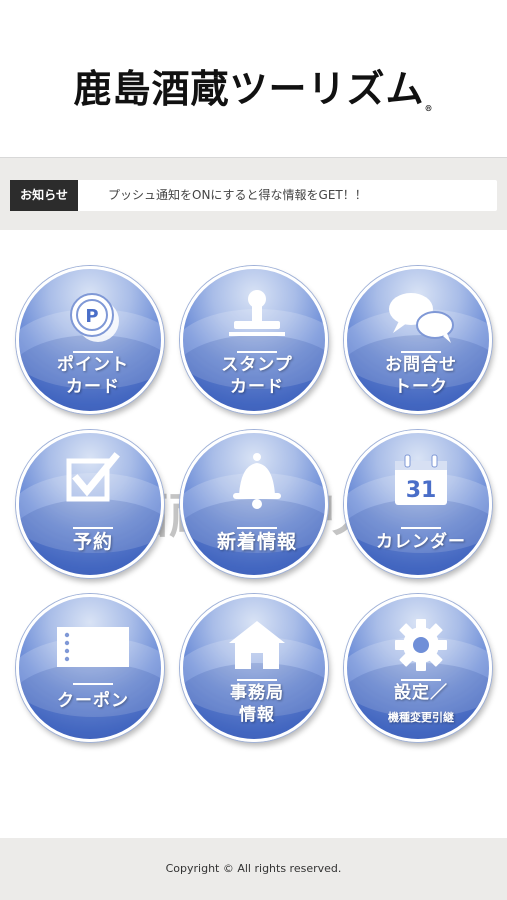 Image resolution: width=507 pixels, height=900 pixels. Describe the element at coordinates (421, 365) in the screenshot. I see `talk-label-1: お問合せ` at that location.